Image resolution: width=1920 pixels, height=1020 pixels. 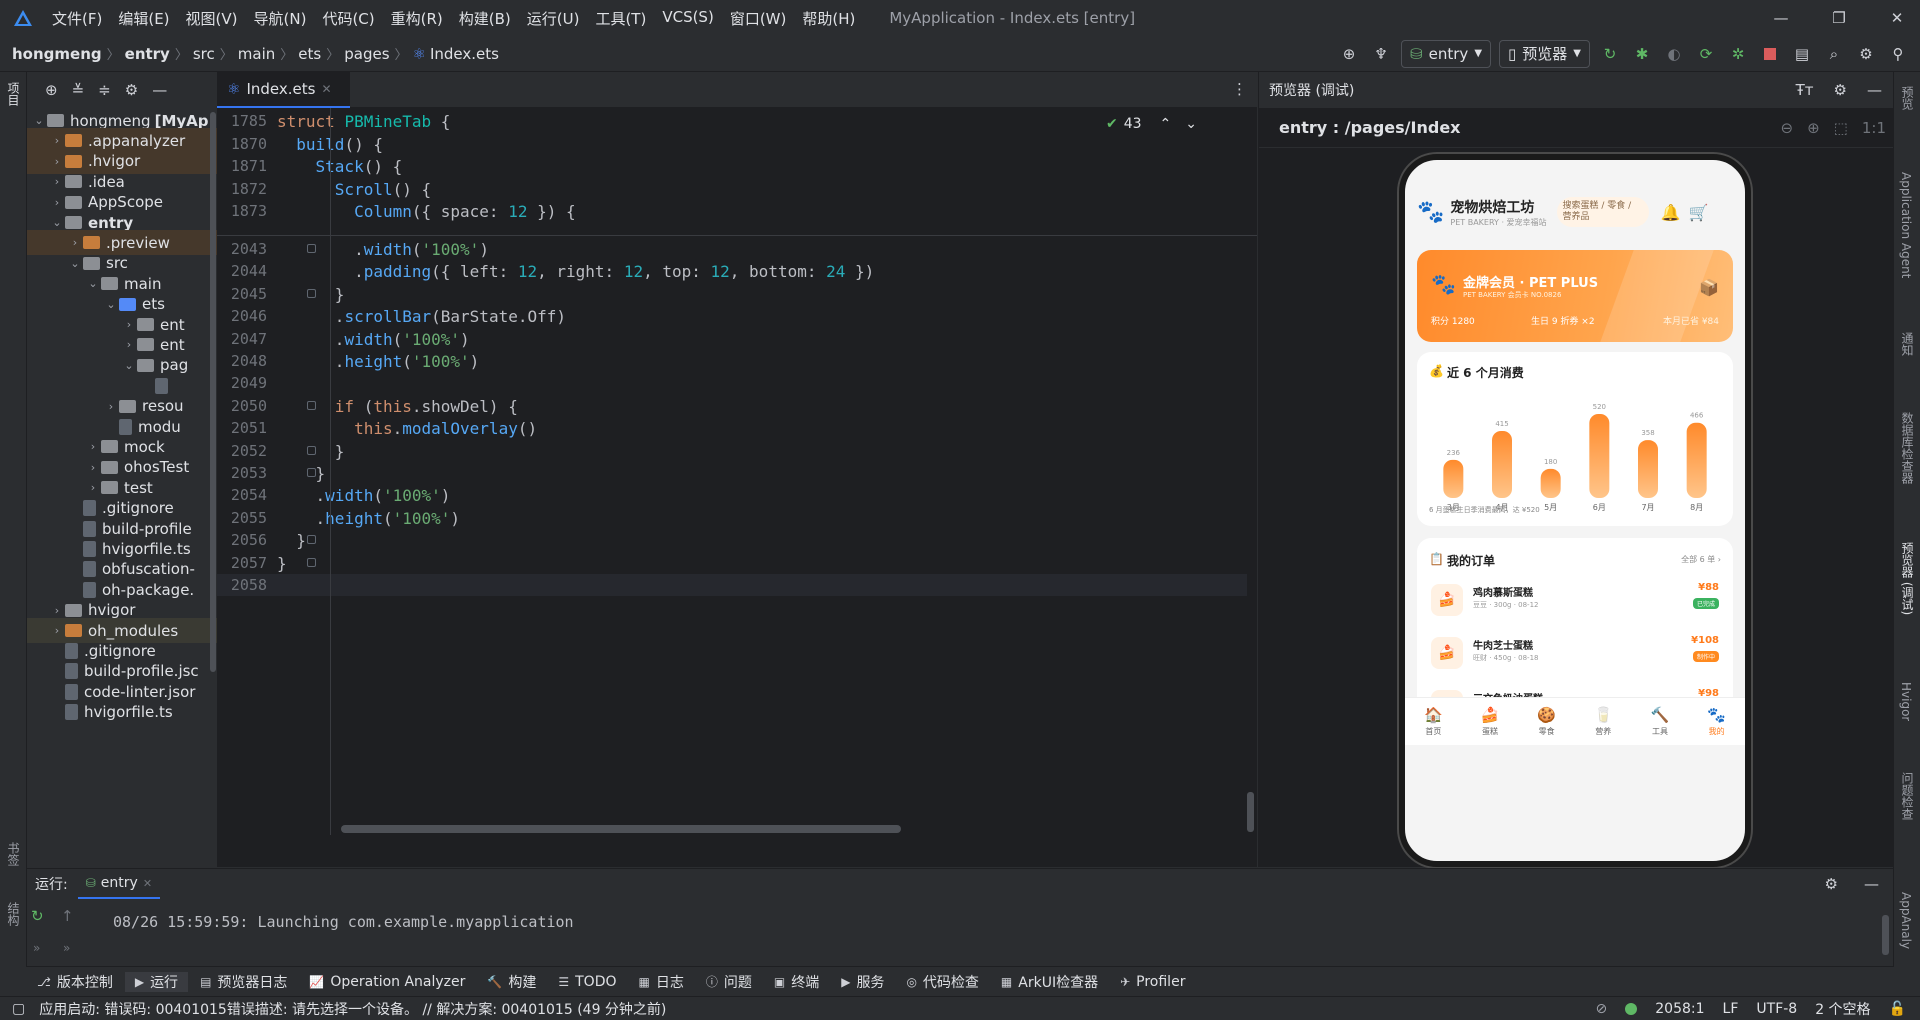 I want to click on harmony-icon: ⚲, so click(x=1898, y=54).